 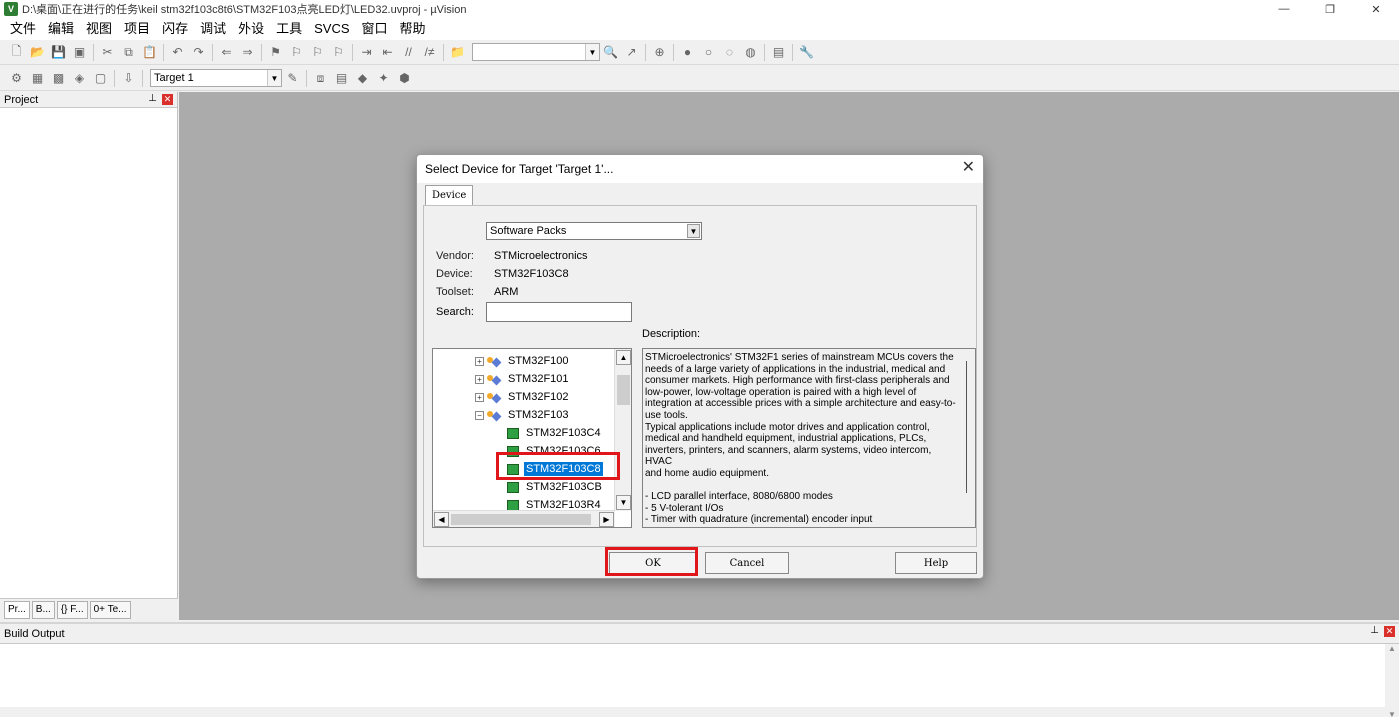 I want to click on tree-item-stm32f103c4: STM32F103C4, so click(x=555, y=433).